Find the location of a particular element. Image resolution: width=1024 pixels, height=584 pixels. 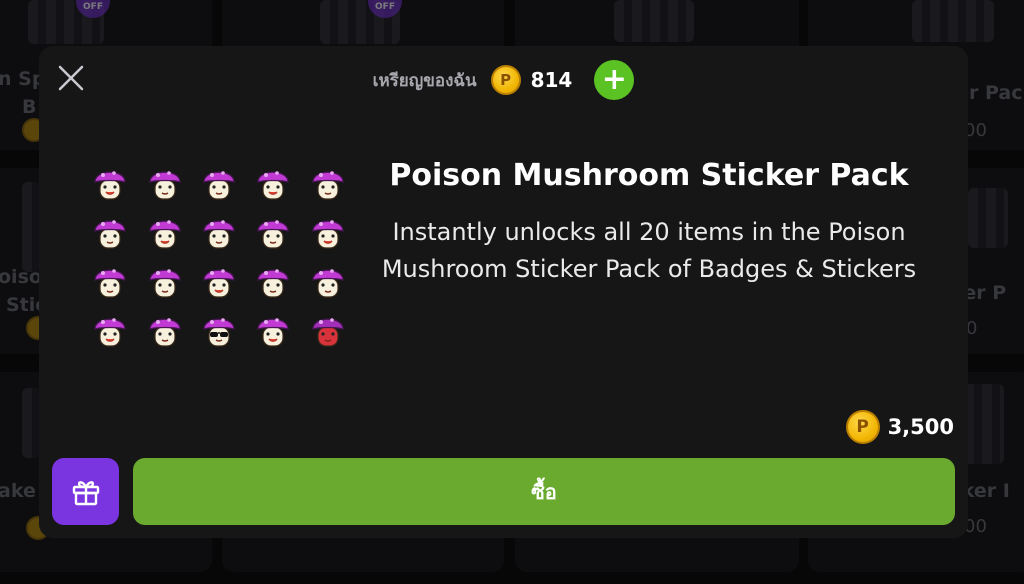

product-title: Poison Mushroom Sticker Pack is located at coordinates (649, 175).